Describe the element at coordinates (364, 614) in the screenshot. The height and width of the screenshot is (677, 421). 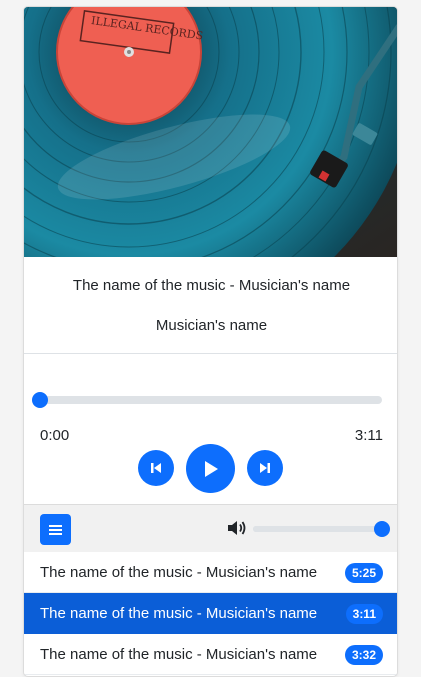
I see `duration-badge: 3:11` at that location.